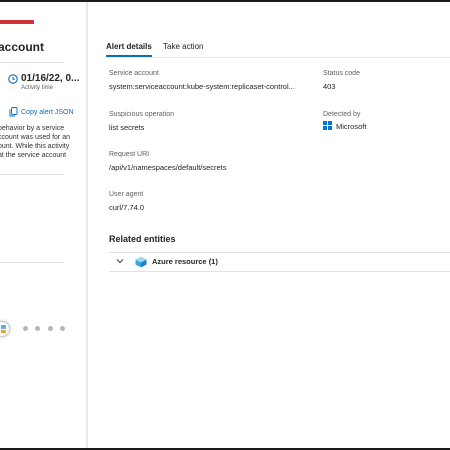  I want to click on detected-by-label: Detected by, so click(342, 114).